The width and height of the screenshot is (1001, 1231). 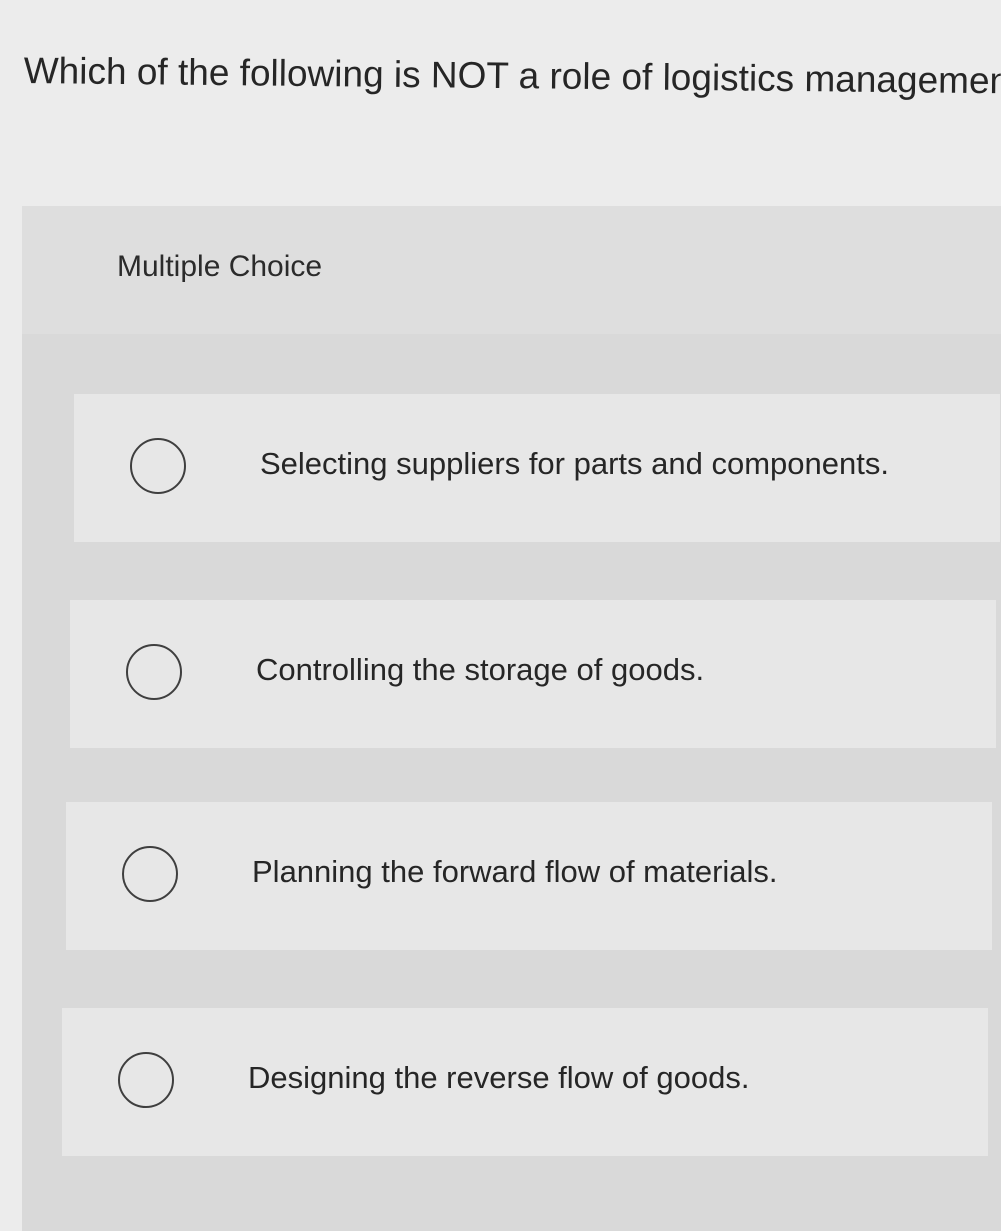 What do you see at coordinates (515, 871) in the screenshot?
I see `answer-option-label: Planning the forward flow of materials.` at bounding box center [515, 871].